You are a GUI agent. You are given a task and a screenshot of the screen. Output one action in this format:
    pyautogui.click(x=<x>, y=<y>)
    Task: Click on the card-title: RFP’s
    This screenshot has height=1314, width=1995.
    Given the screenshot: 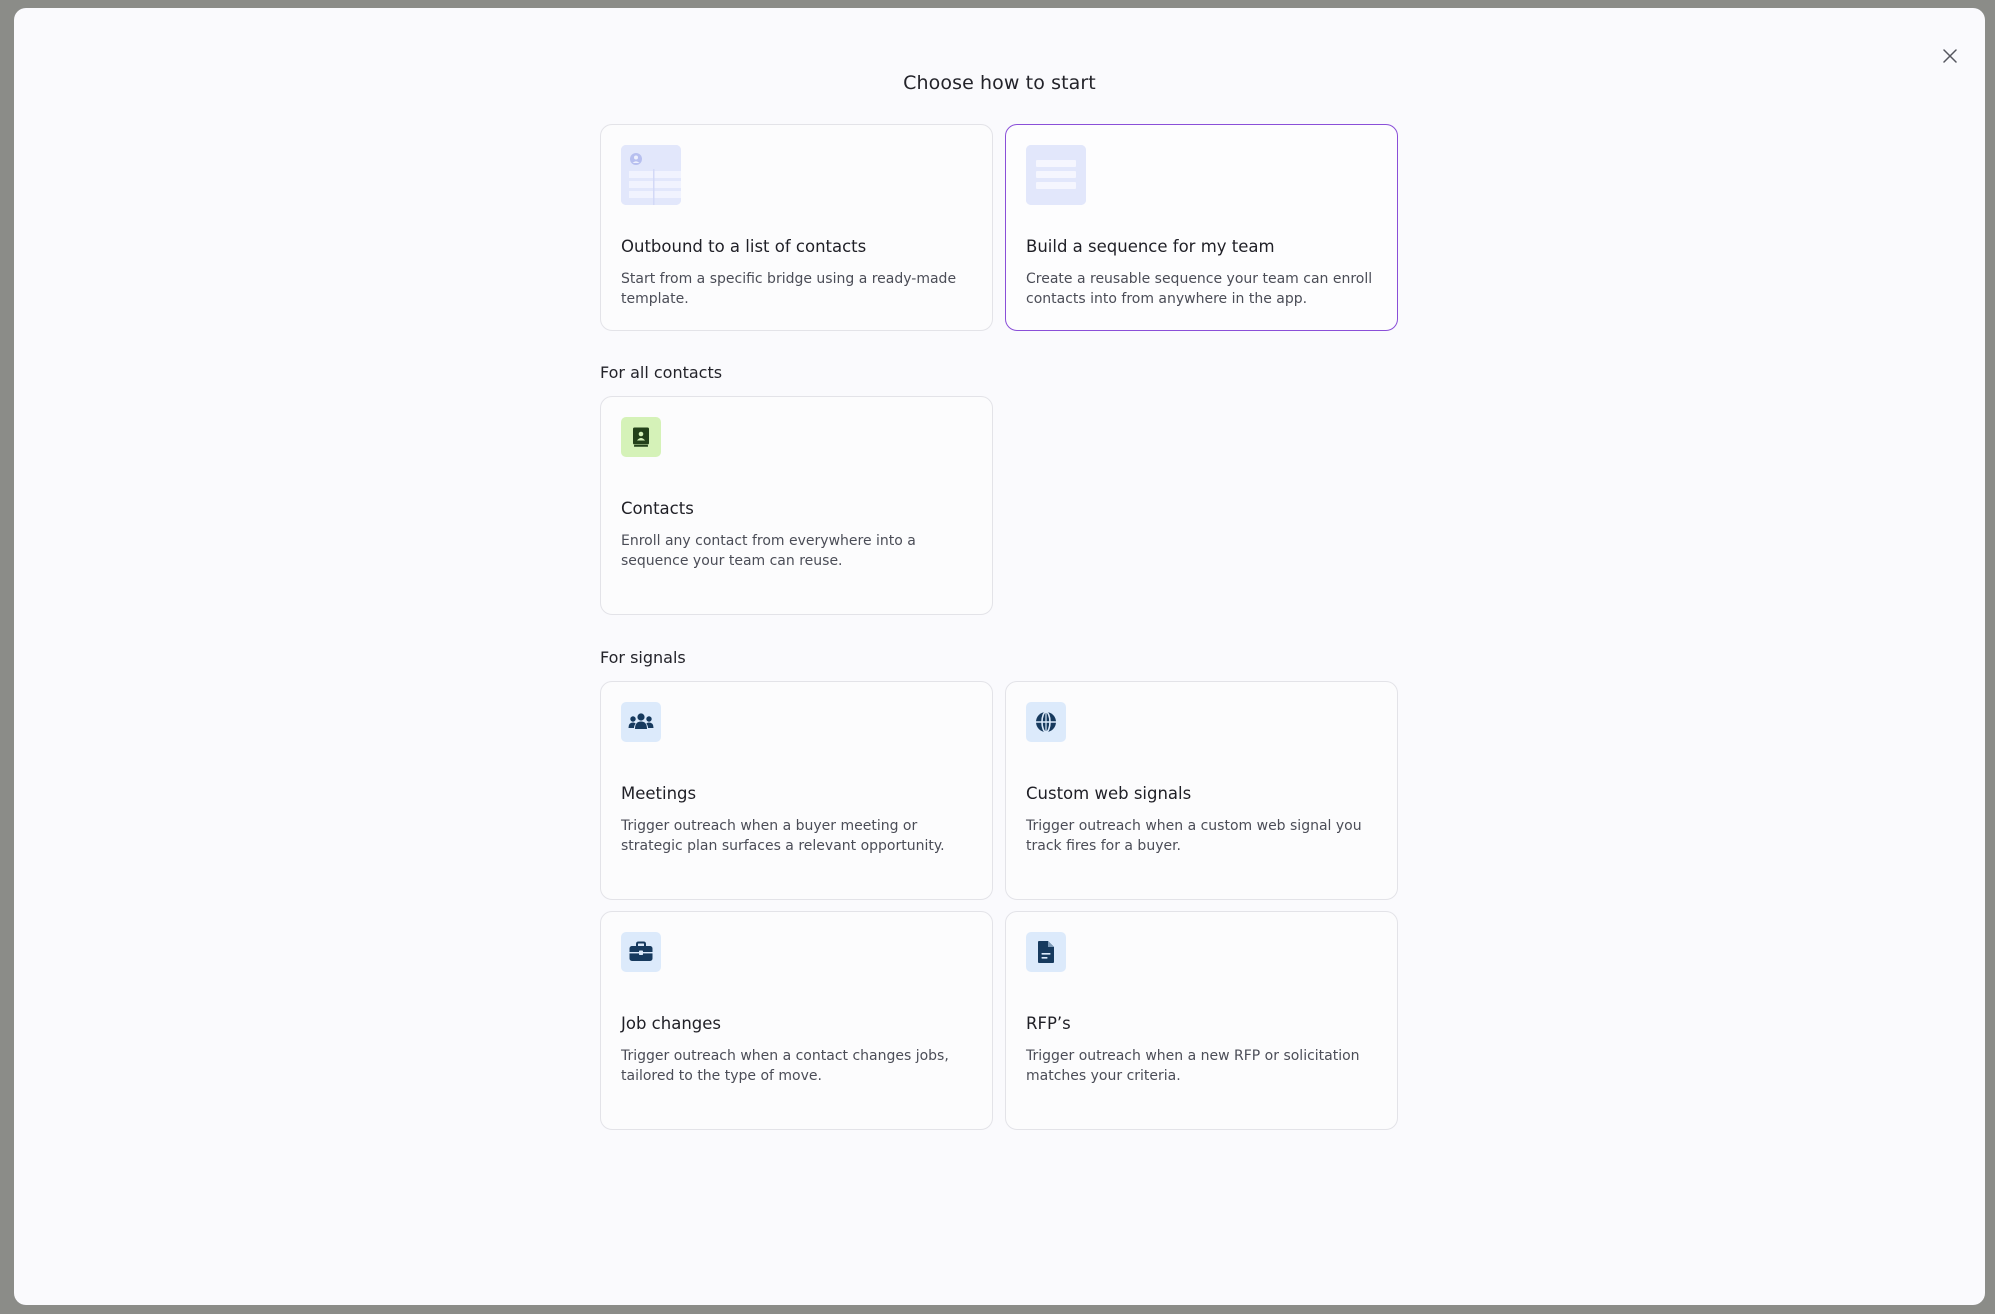 What is the action you would take?
    pyautogui.click(x=1048, y=1023)
    